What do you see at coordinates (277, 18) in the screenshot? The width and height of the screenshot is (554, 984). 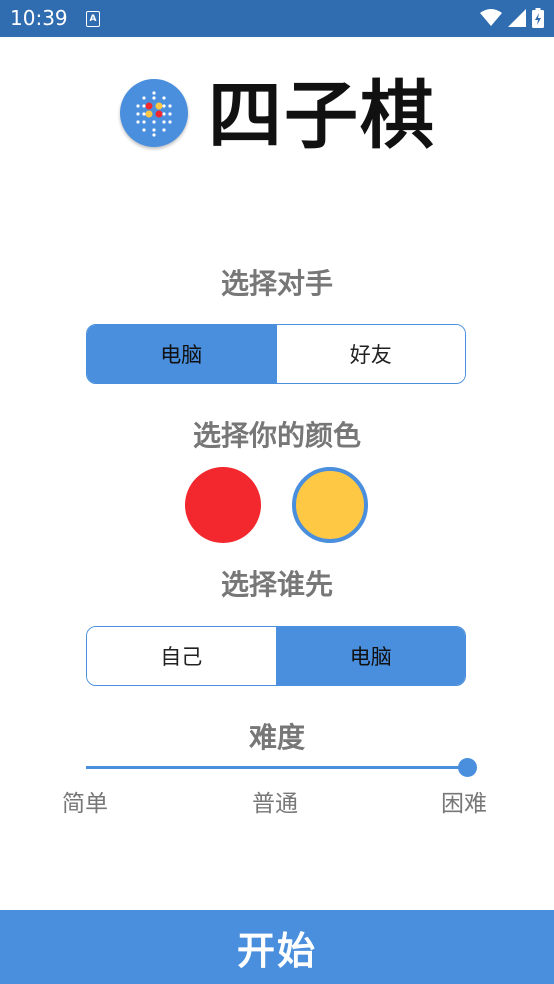 I see `status-bar: 10:39 A` at bounding box center [277, 18].